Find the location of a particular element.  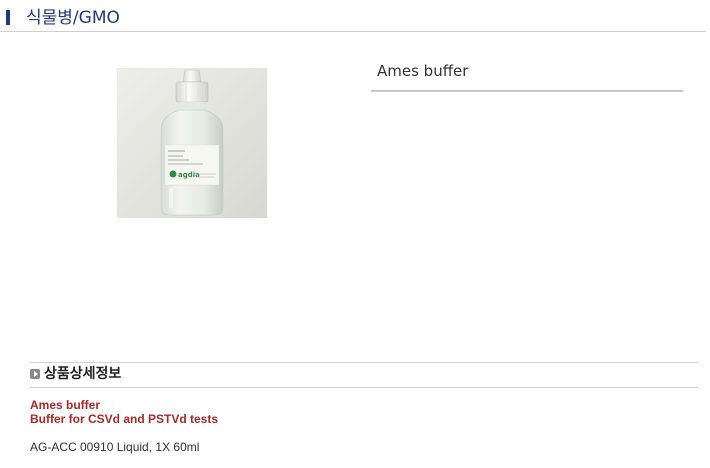

details-bottom-divider is located at coordinates (364, 387).